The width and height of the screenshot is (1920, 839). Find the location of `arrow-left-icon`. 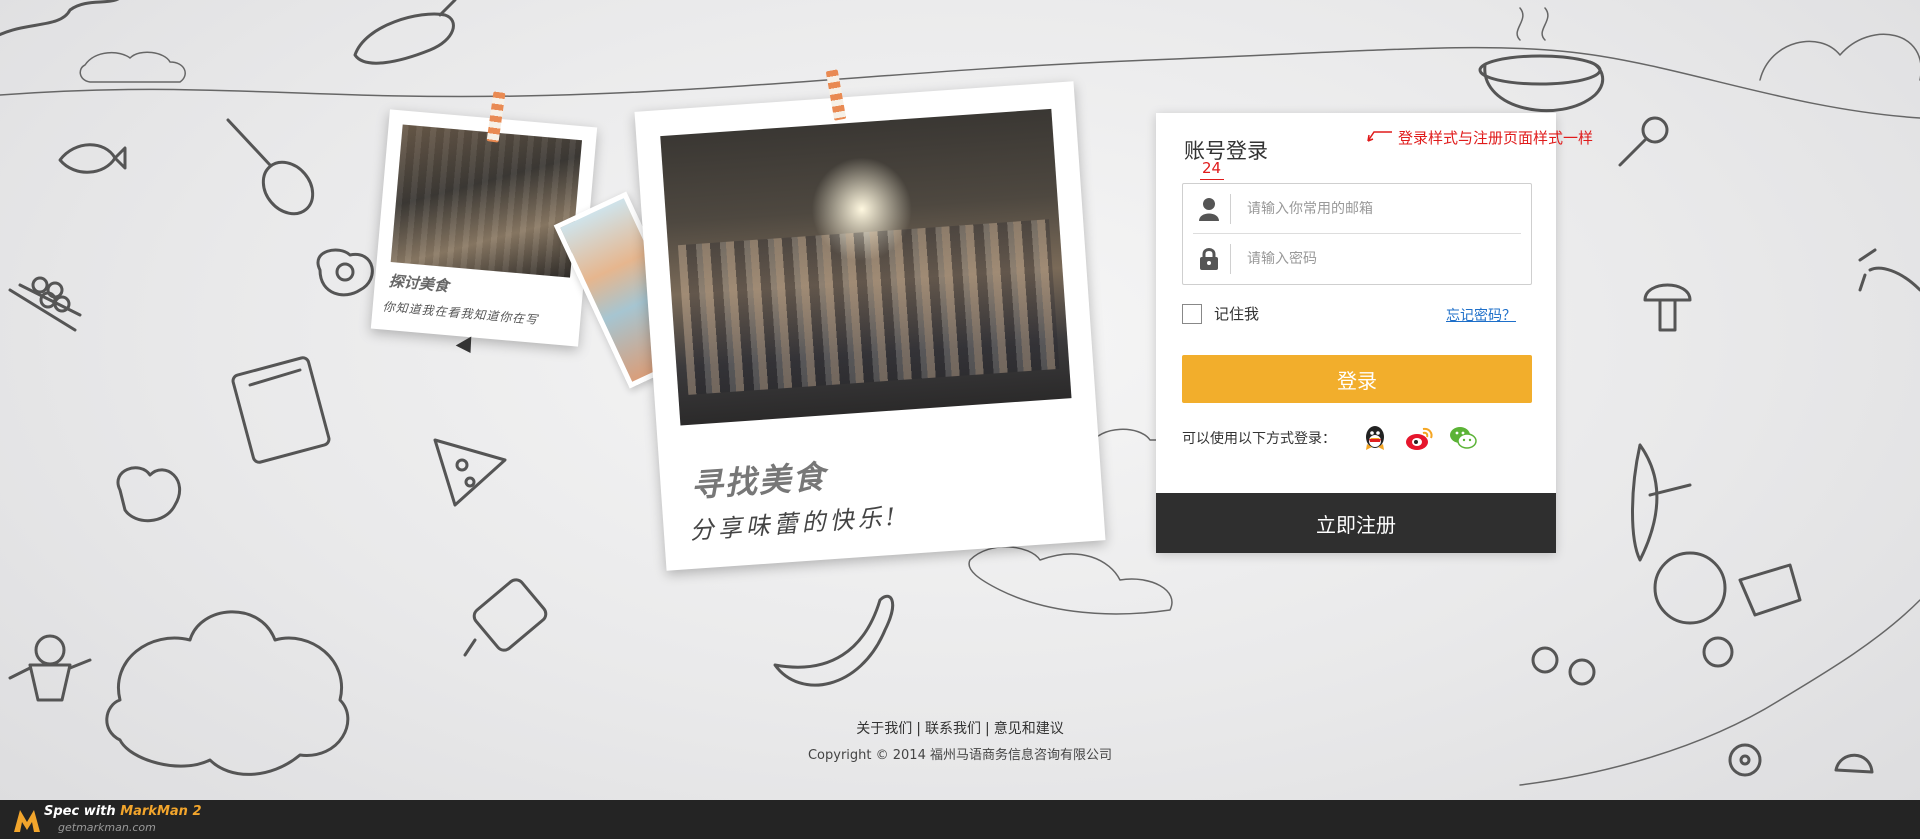

arrow-left-icon is located at coordinates (1379, 138).